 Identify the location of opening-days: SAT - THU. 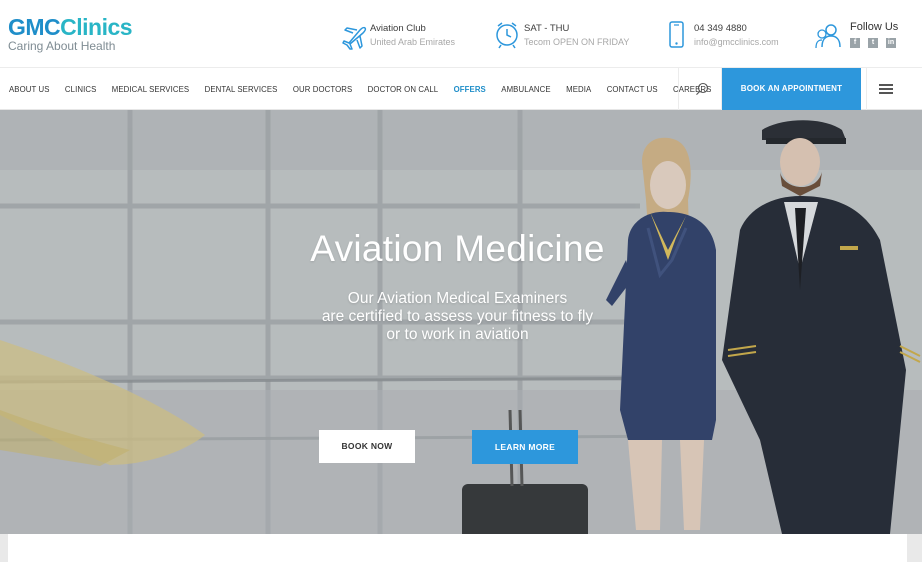
(547, 28).